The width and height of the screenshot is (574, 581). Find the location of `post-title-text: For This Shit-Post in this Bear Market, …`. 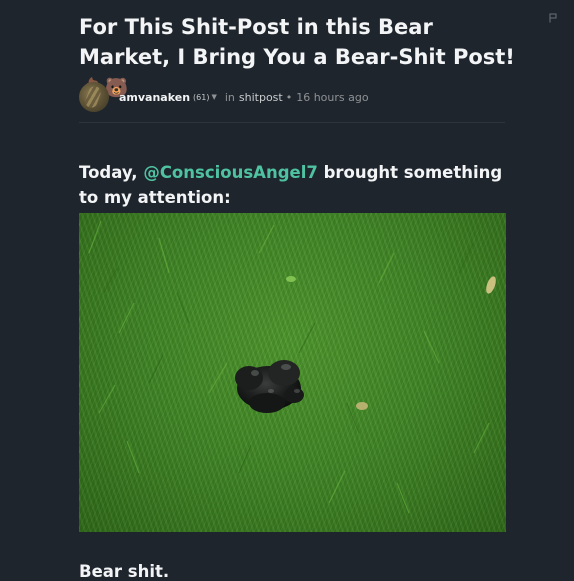

post-title-text: For This Shit-Post in this Bear Market, … is located at coordinates (297, 42).